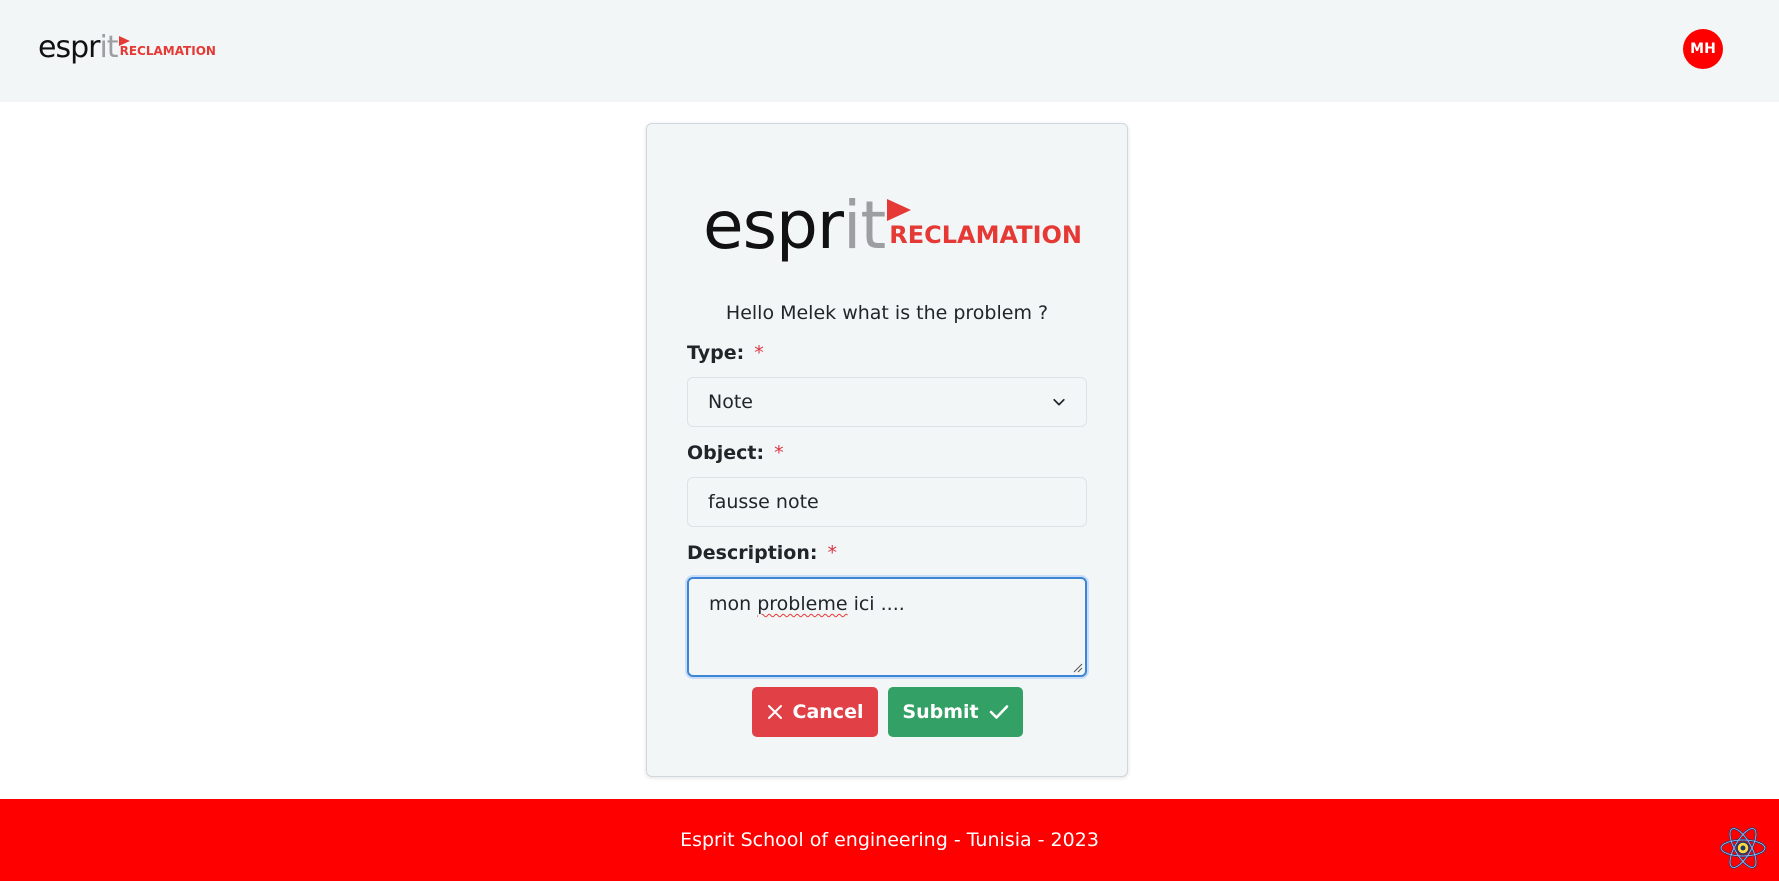 Image resolution: width=1779 pixels, height=881 pixels. I want to click on description-label: Description: *, so click(762, 553).